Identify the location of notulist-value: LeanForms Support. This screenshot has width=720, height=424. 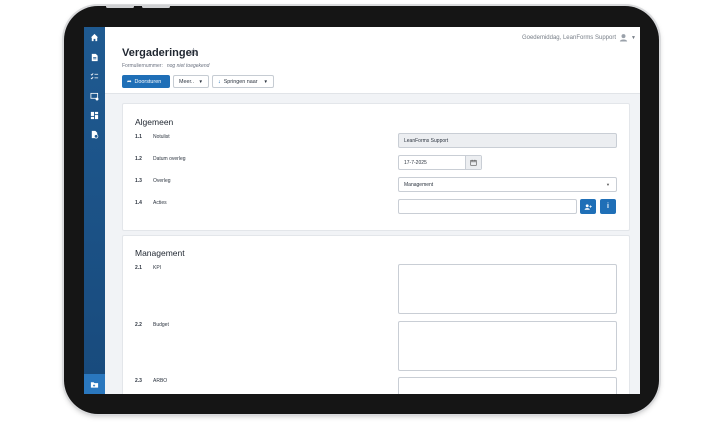
(426, 140).